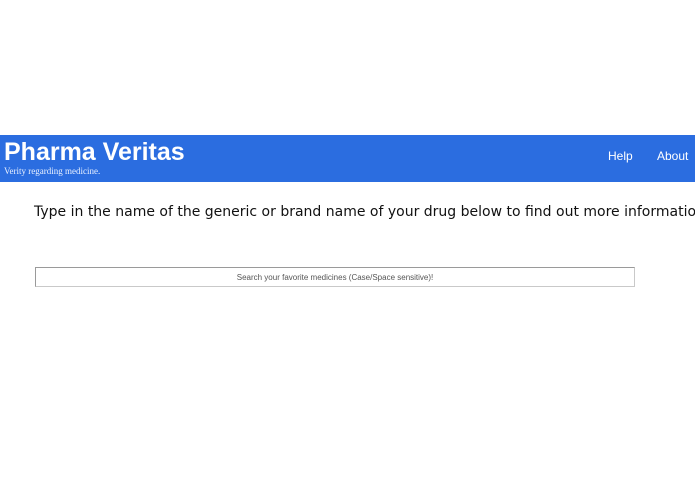  I want to click on medicine-search-input, so click(335, 277).